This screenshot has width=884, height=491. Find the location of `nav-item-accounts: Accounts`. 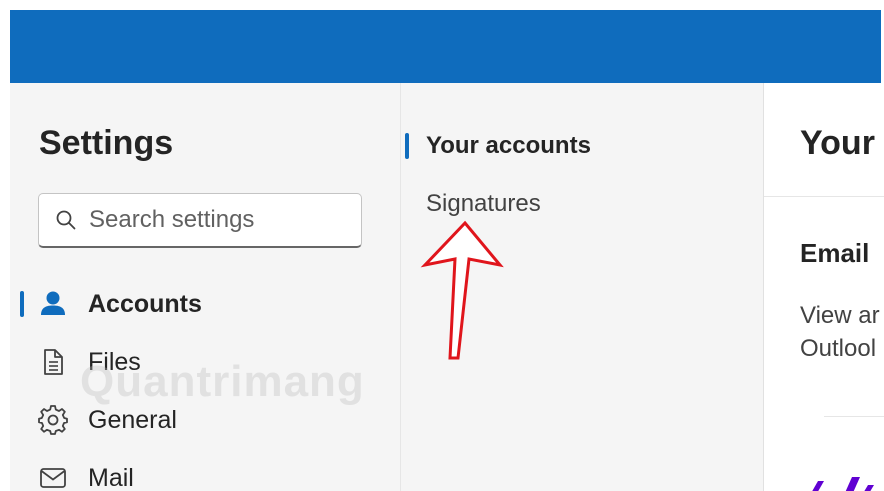

nav-item-accounts: Accounts is located at coordinates (120, 304).